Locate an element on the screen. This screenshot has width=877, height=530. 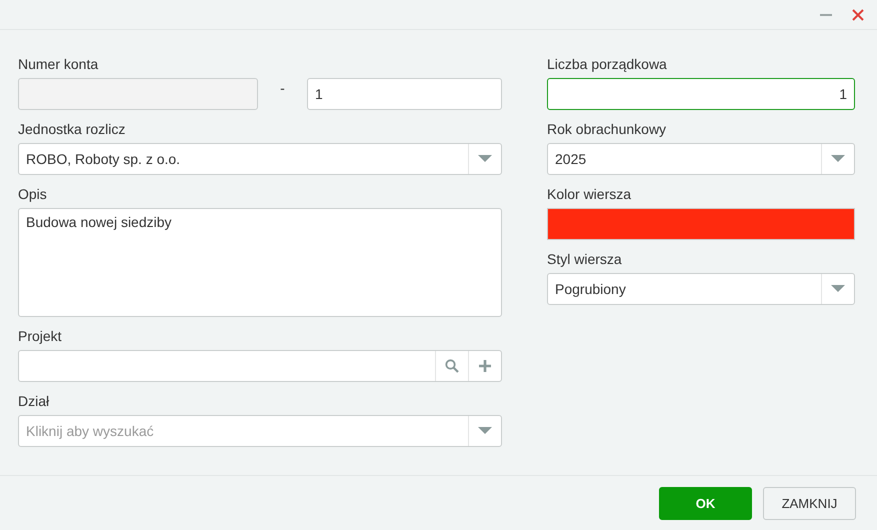
dropdown-field: 2025 is located at coordinates (701, 159).